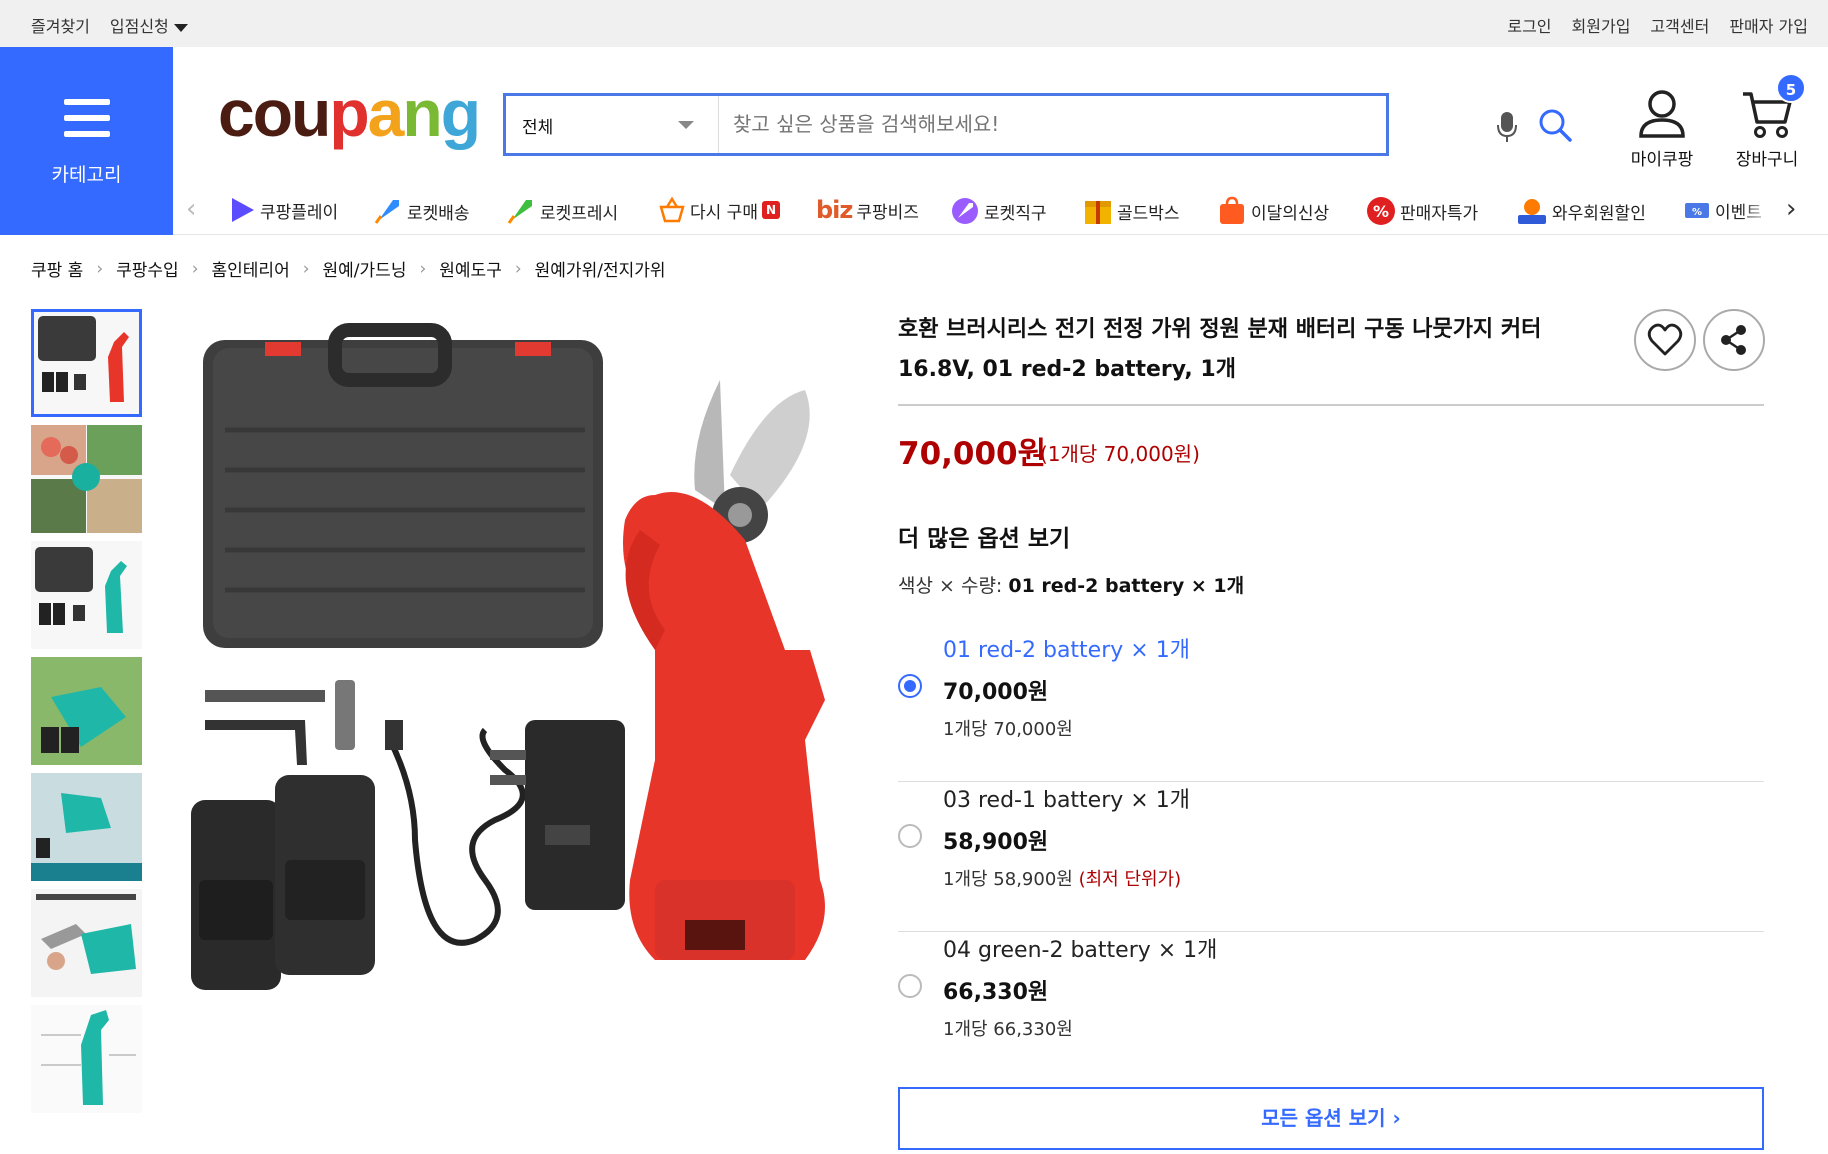 This screenshot has width=1828, height=1154. What do you see at coordinates (1555, 125) in the screenshot?
I see `search-icon` at bounding box center [1555, 125].